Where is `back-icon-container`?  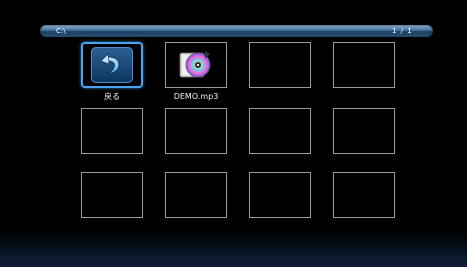 back-icon-container is located at coordinates (112, 65).